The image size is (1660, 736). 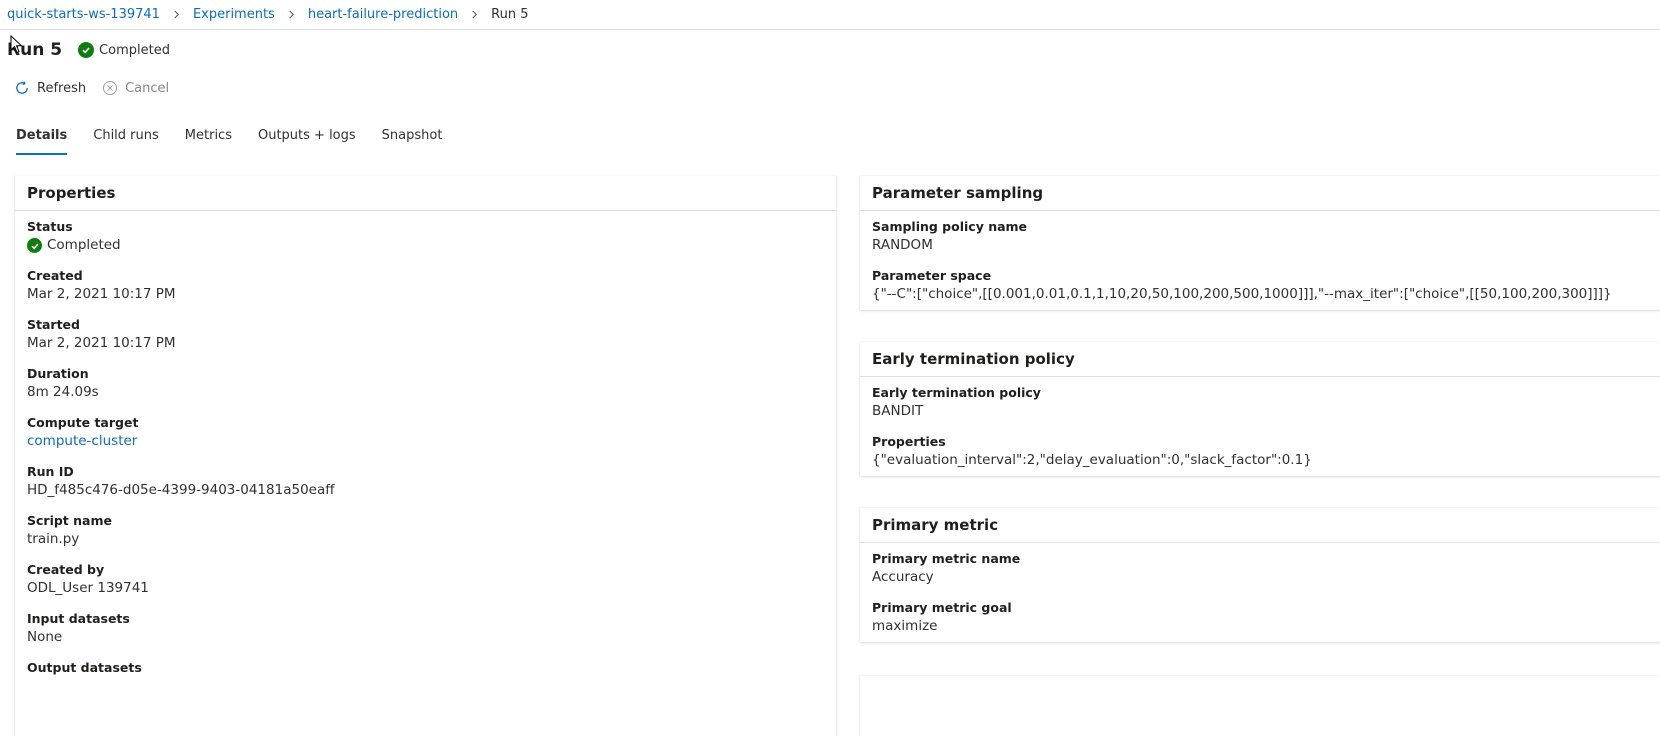 I want to click on prop-metric-name: Primary metric name Accuracy, so click(x=1266, y=569).